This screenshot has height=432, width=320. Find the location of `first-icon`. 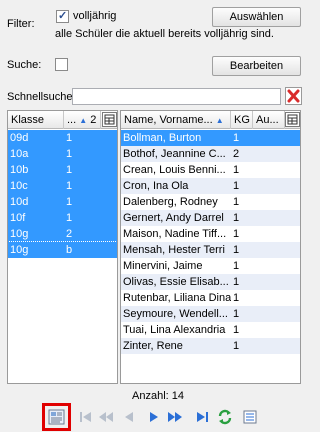

first-icon is located at coordinates (86, 417).